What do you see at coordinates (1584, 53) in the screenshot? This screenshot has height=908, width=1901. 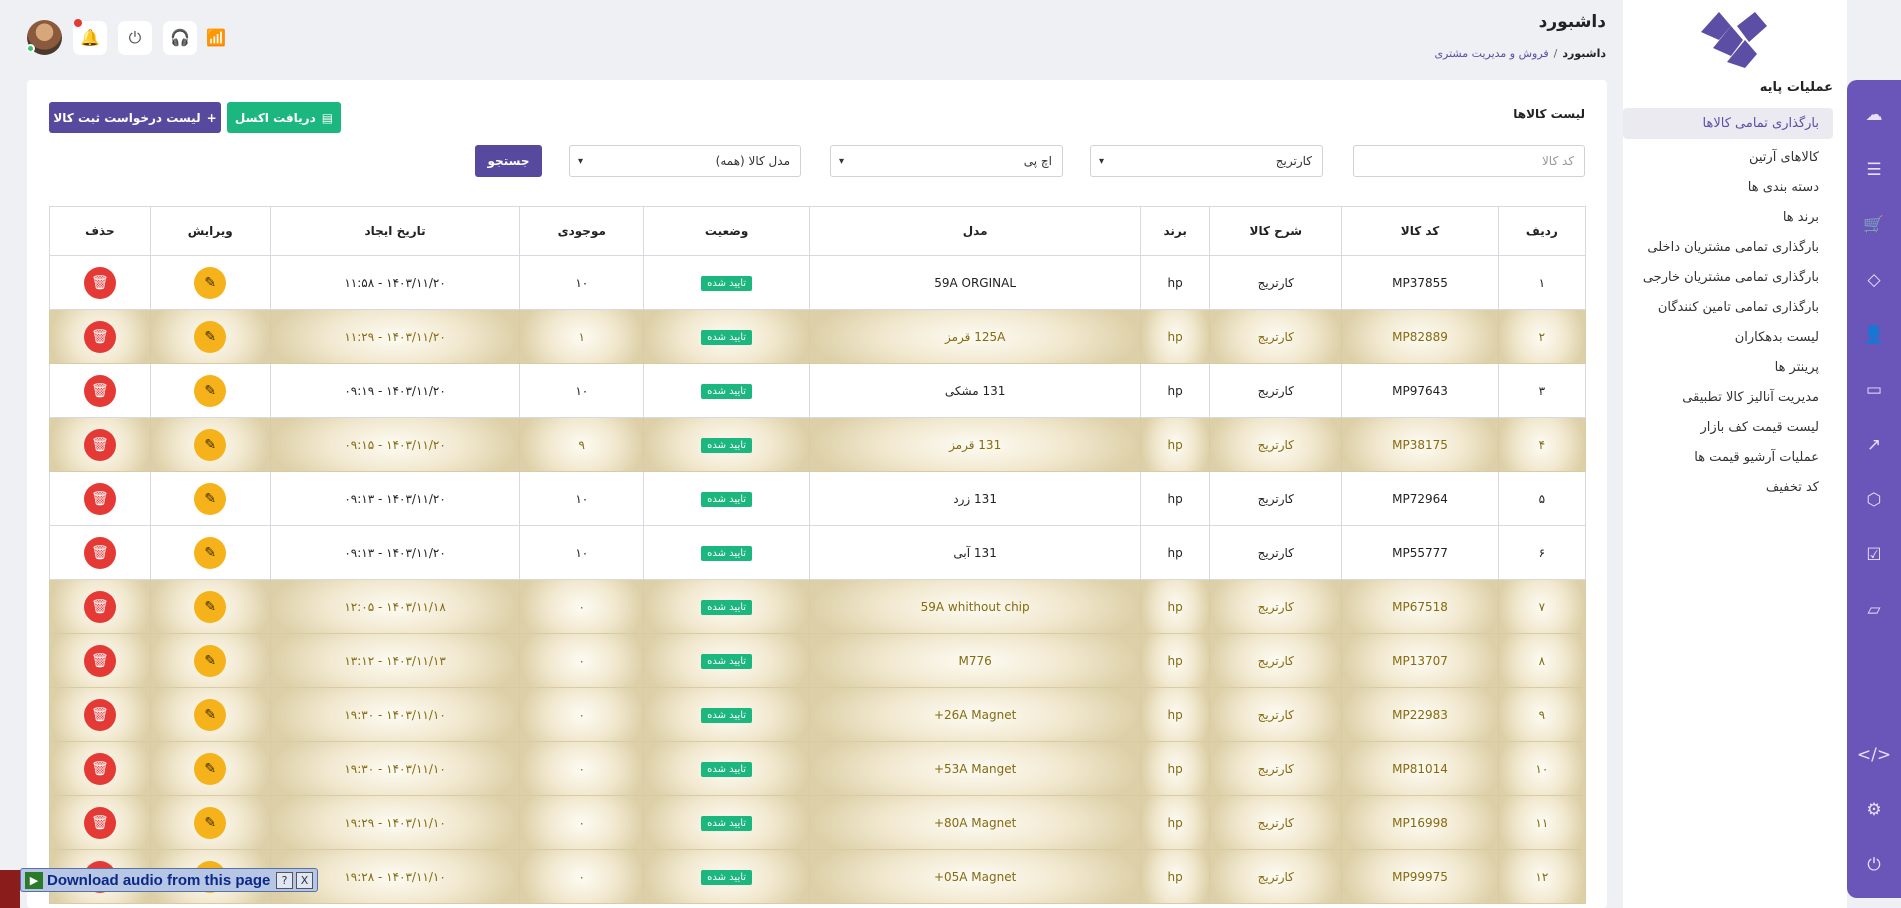 I see `breadcrumb-current: داشبورد` at bounding box center [1584, 53].